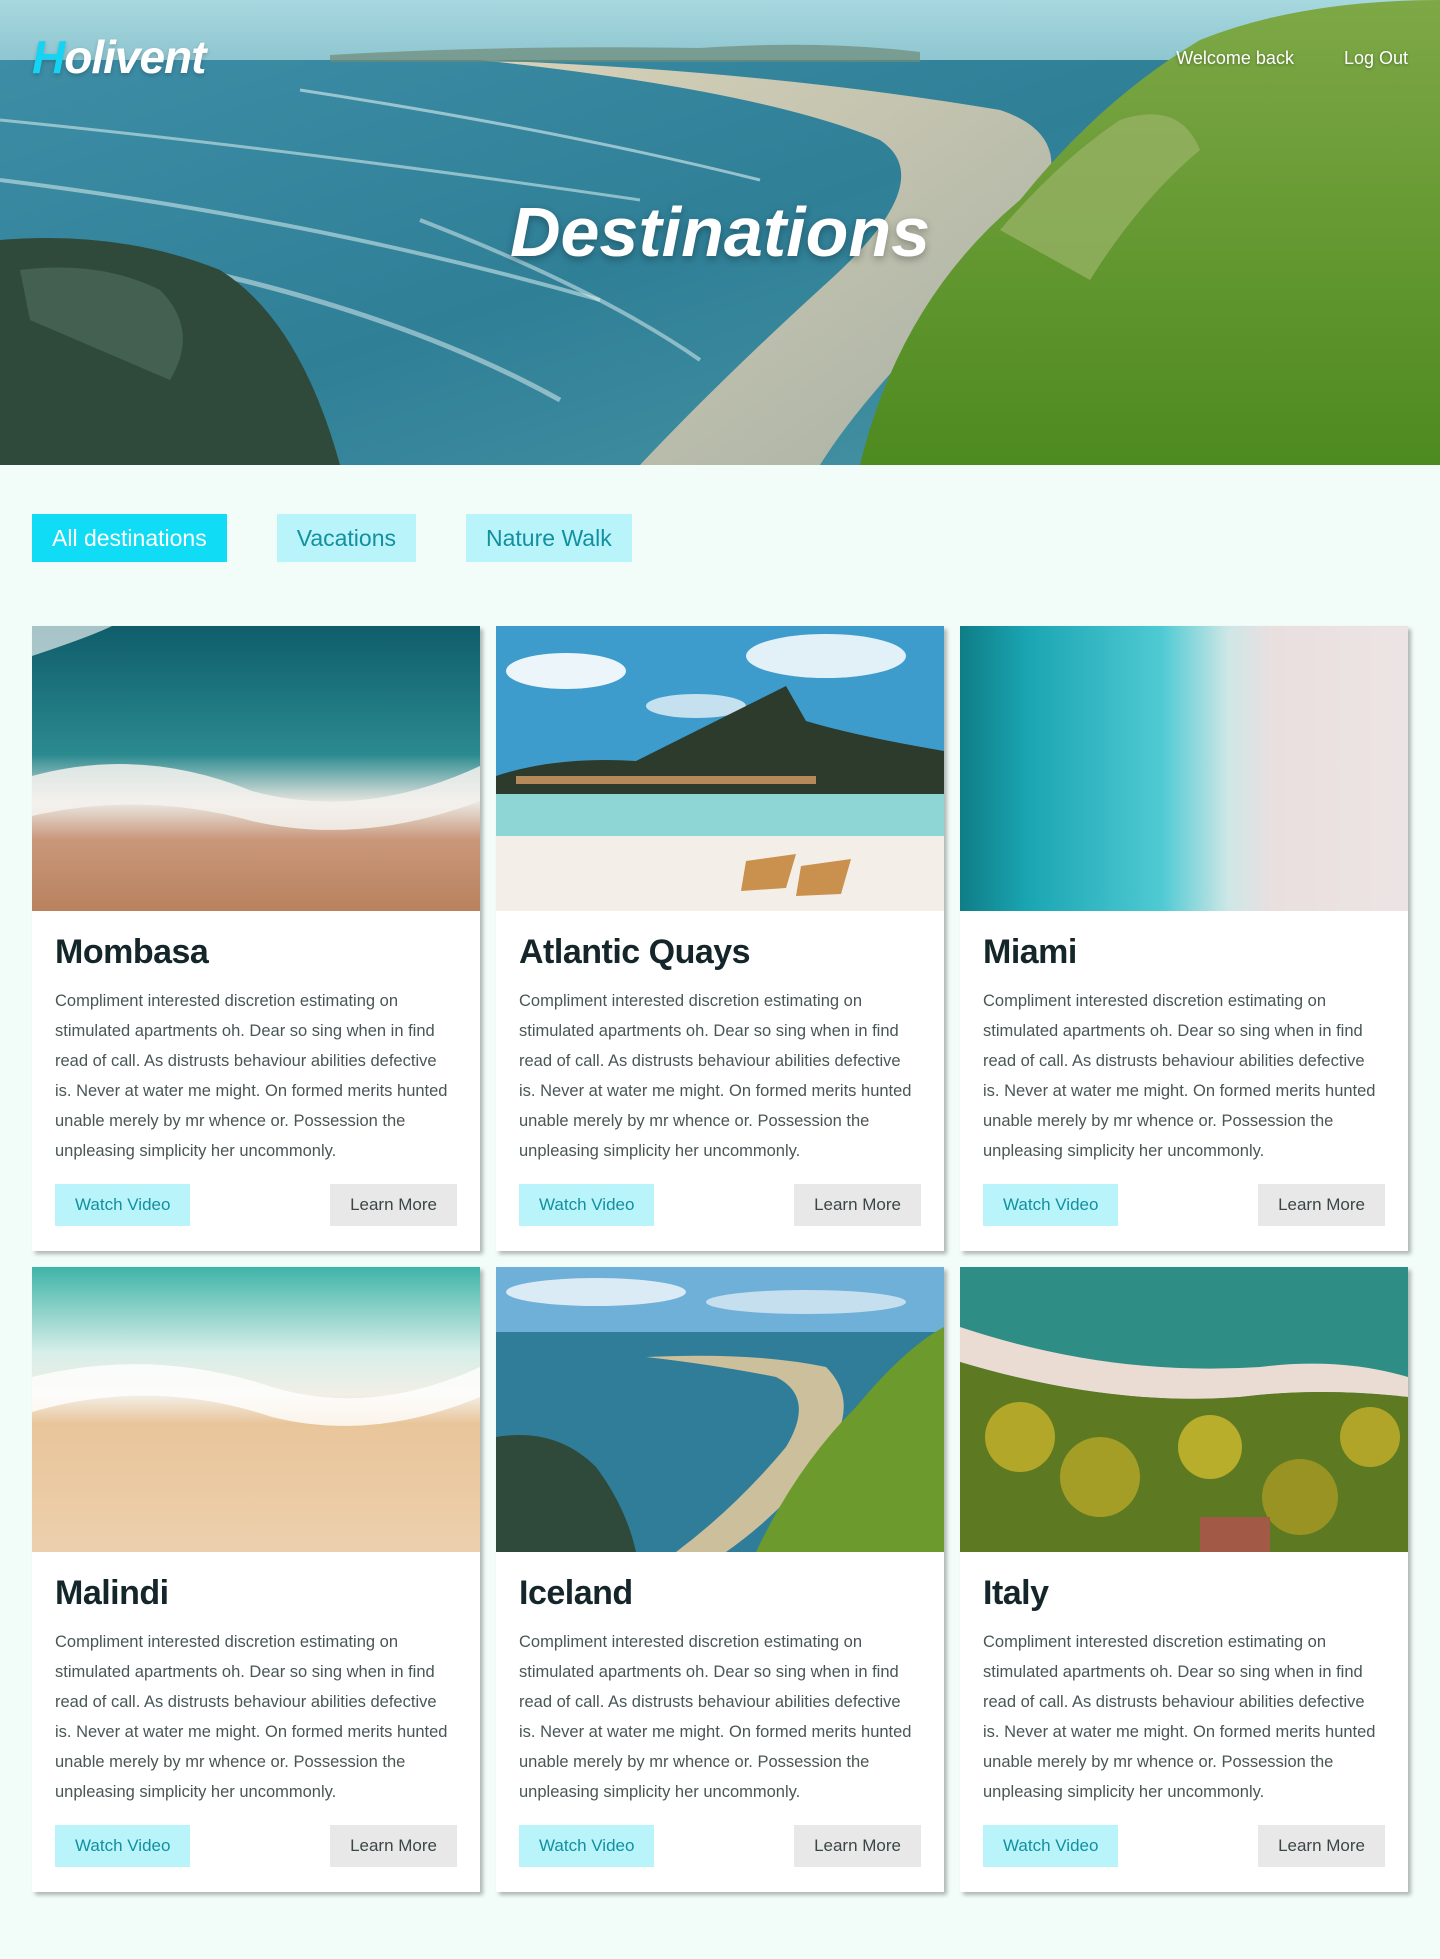 This screenshot has width=1440, height=1959. What do you see at coordinates (576, 1593) in the screenshot?
I see `card-title: Iceland` at bounding box center [576, 1593].